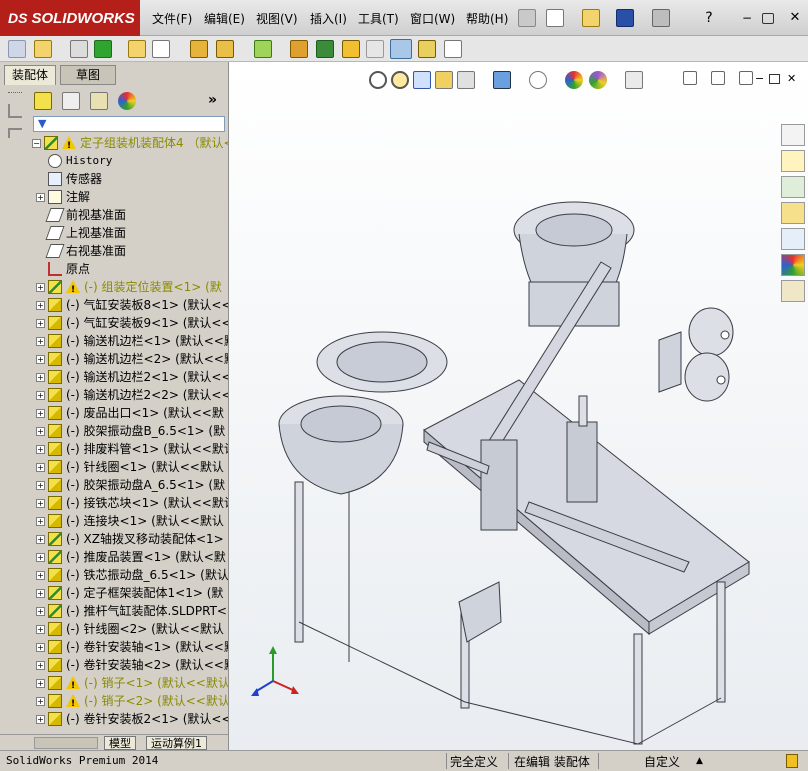 The width and height of the screenshot is (808, 771). Describe the element at coordinates (661, 18) in the screenshot. I see `print-icon` at that location.